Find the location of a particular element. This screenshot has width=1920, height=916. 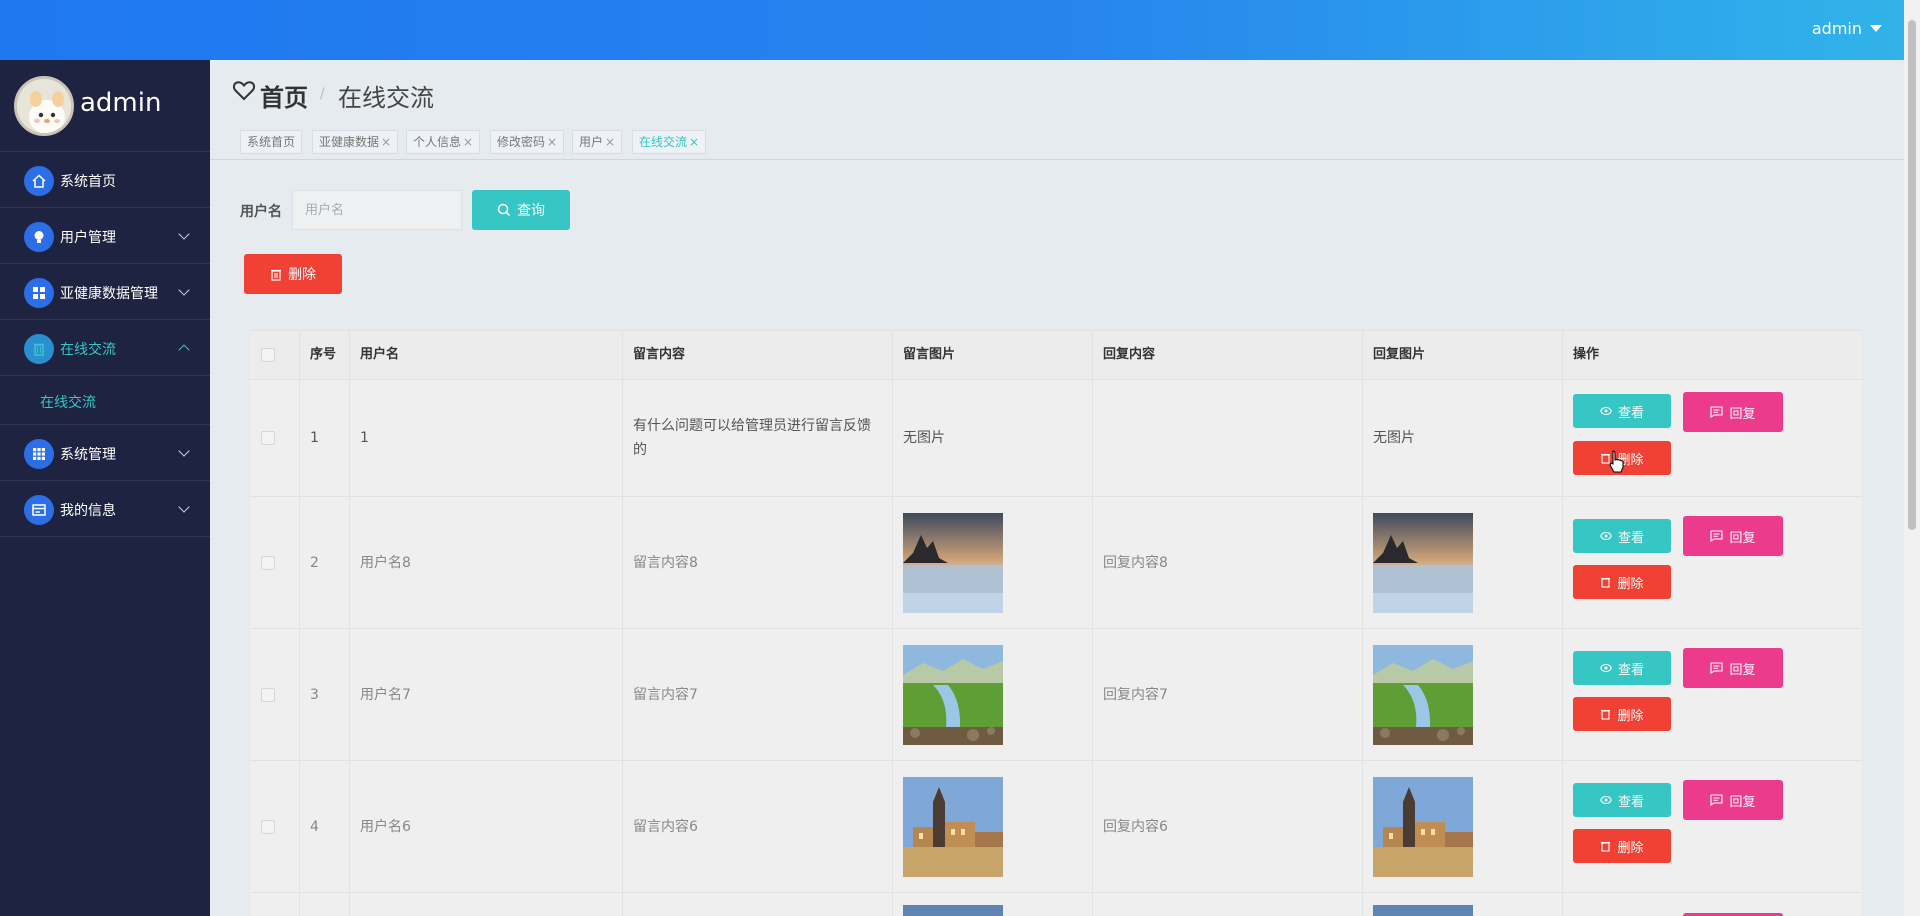

page-scrollbar is located at coordinates (1912, 458).